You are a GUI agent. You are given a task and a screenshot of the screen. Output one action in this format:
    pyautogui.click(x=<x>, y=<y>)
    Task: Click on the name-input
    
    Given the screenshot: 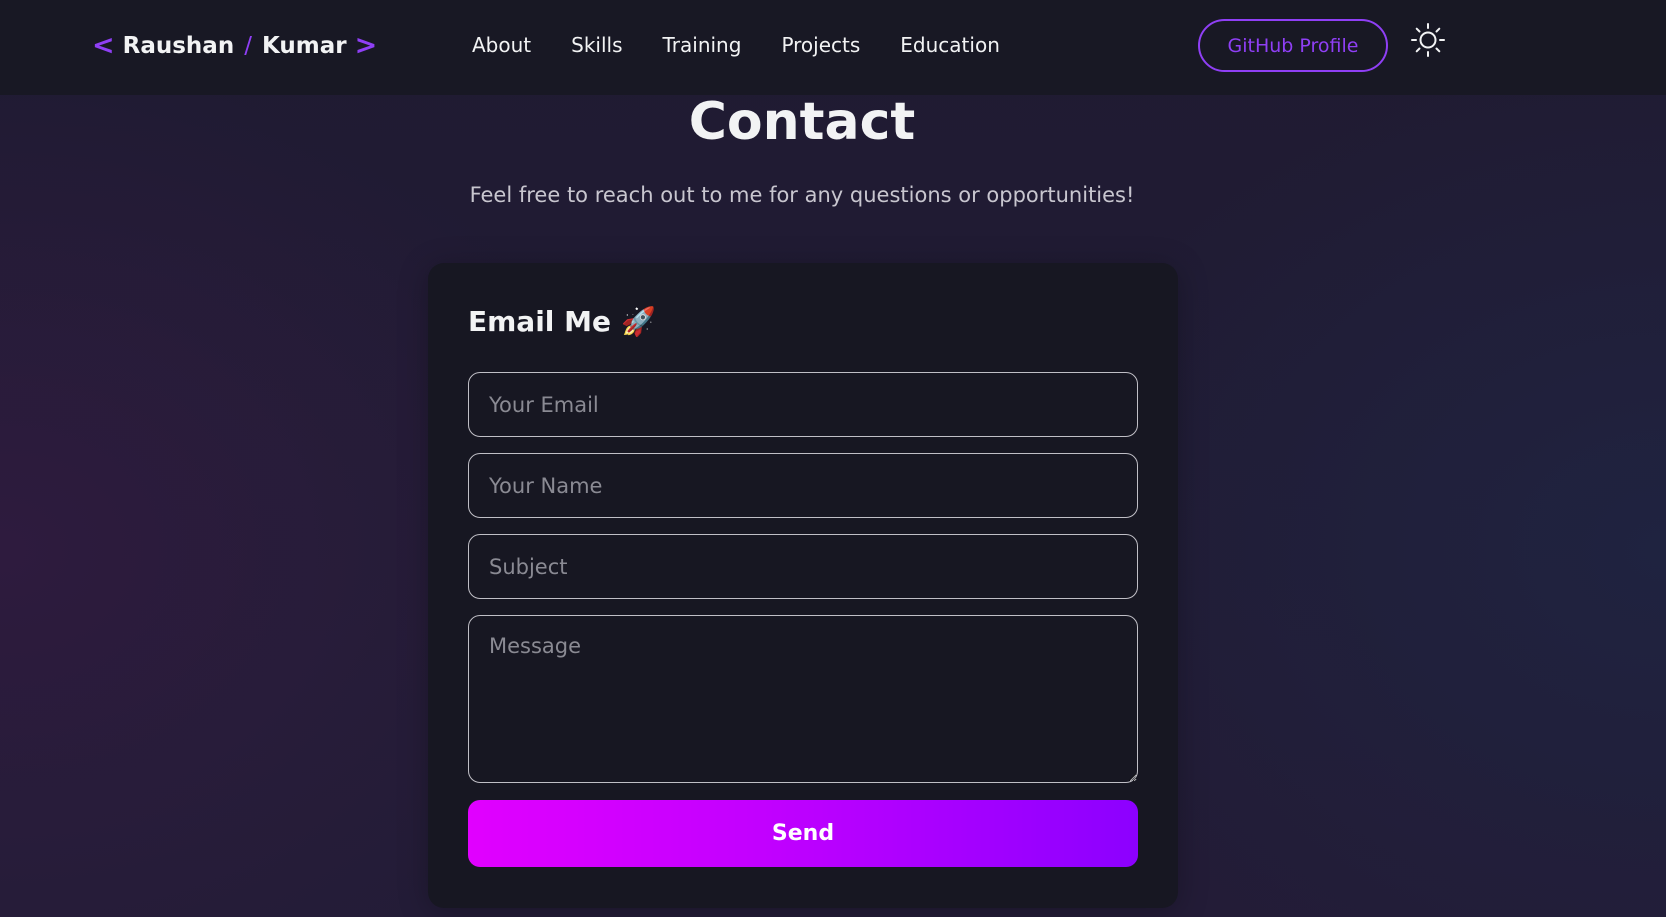 What is the action you would take?
    pyautogui.click(x=803, y=485)
    